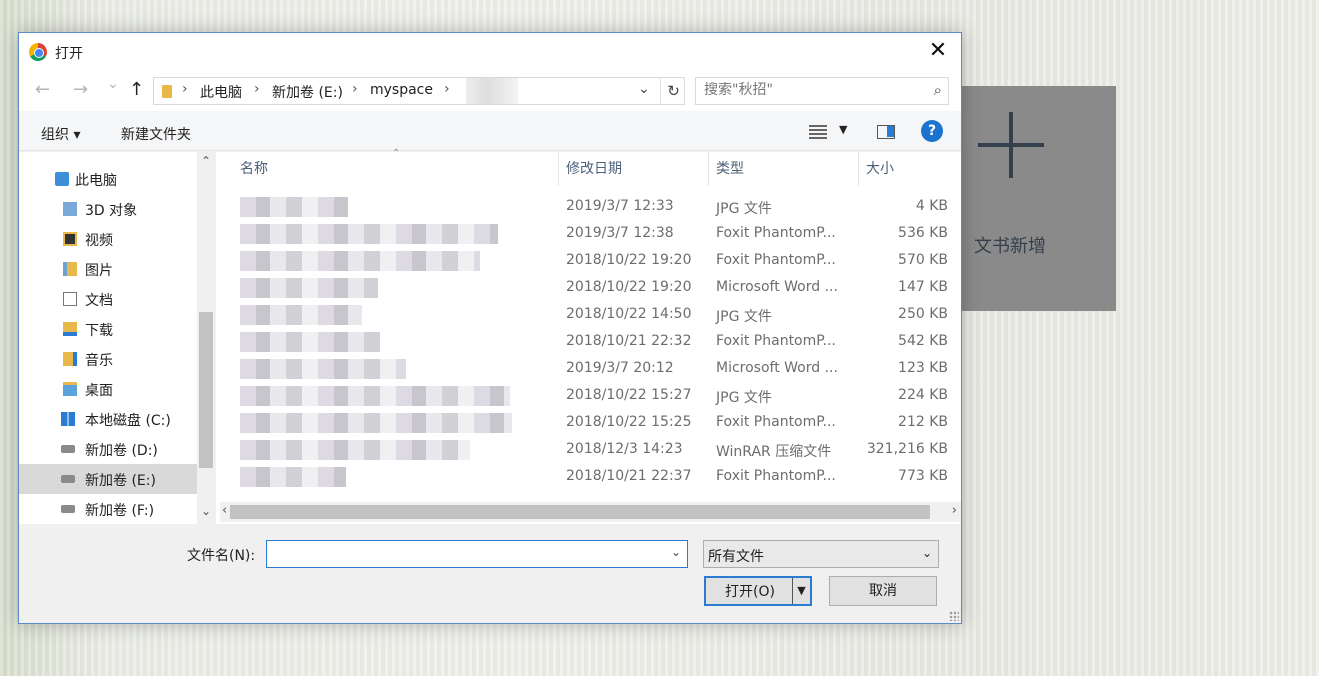  What do you see at coordinates (492, 91) in the screenshot?
I see `breadcrumb-blurred` at bounding box center [492, 91].